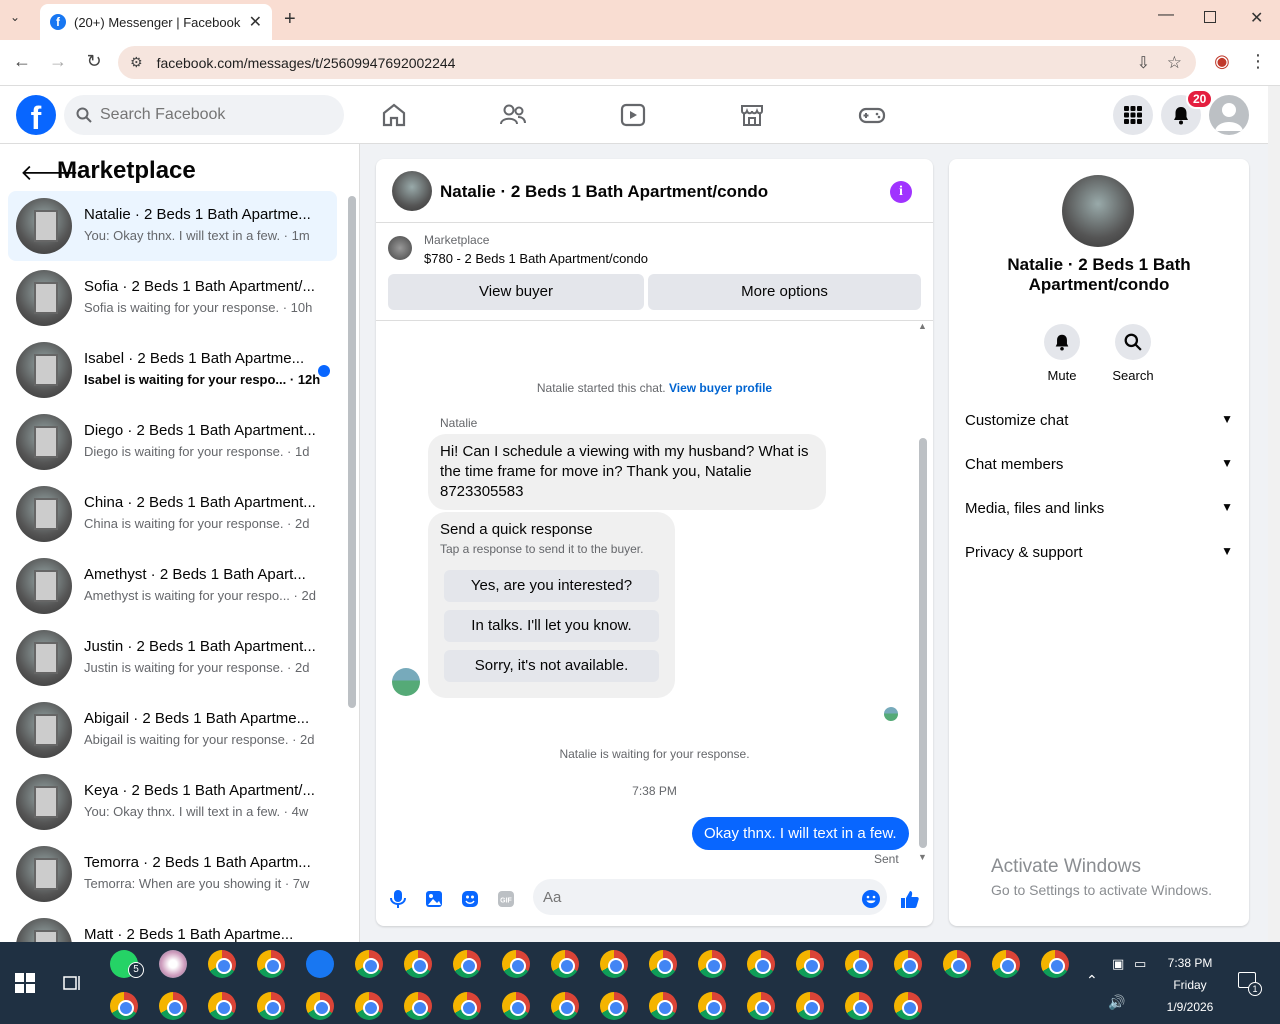 This screenshot has height=1024, width=1280. What do you see at coordinates (1274, 514) in the screenshot?
I see `page-scrollbar` at bounding box center [1274, 514].